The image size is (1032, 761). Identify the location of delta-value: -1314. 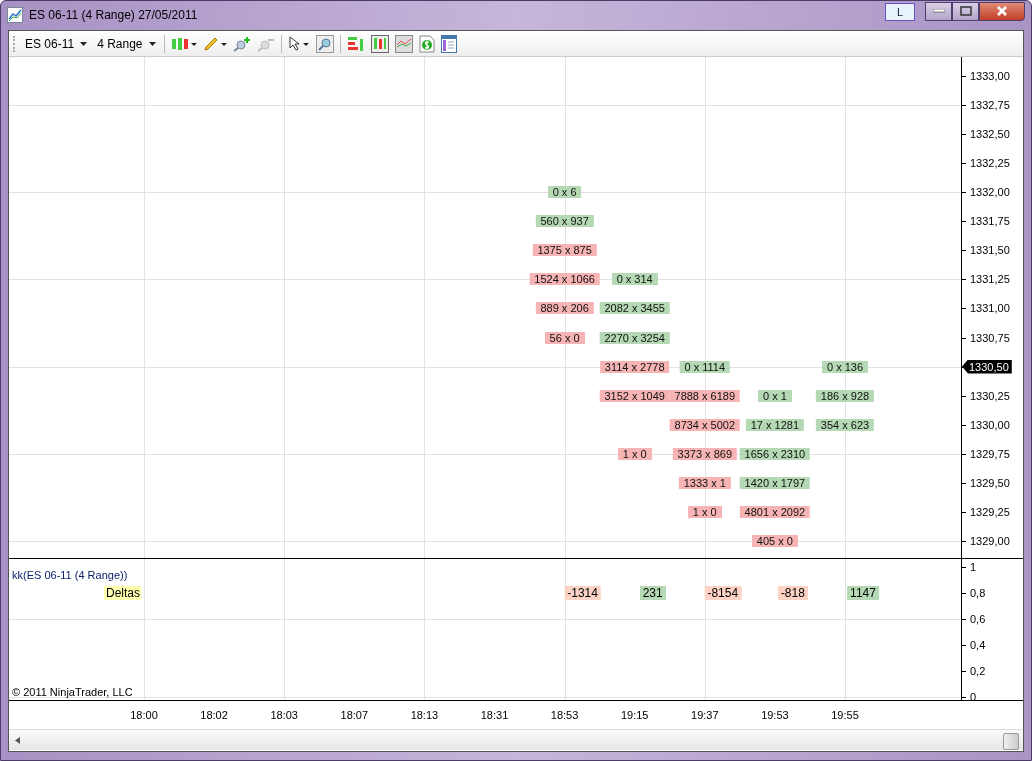
(582, 593).